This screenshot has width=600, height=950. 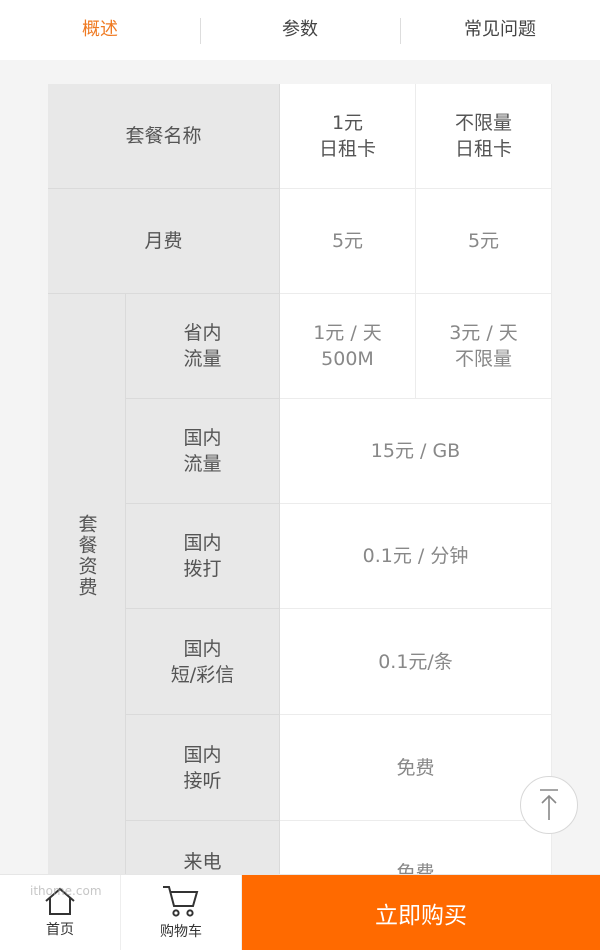 What do you see at coordinates (203, 451) in the screenshot?
I see `row-label-domestic-data: 国内 流量` at bounding box center [203, 451].